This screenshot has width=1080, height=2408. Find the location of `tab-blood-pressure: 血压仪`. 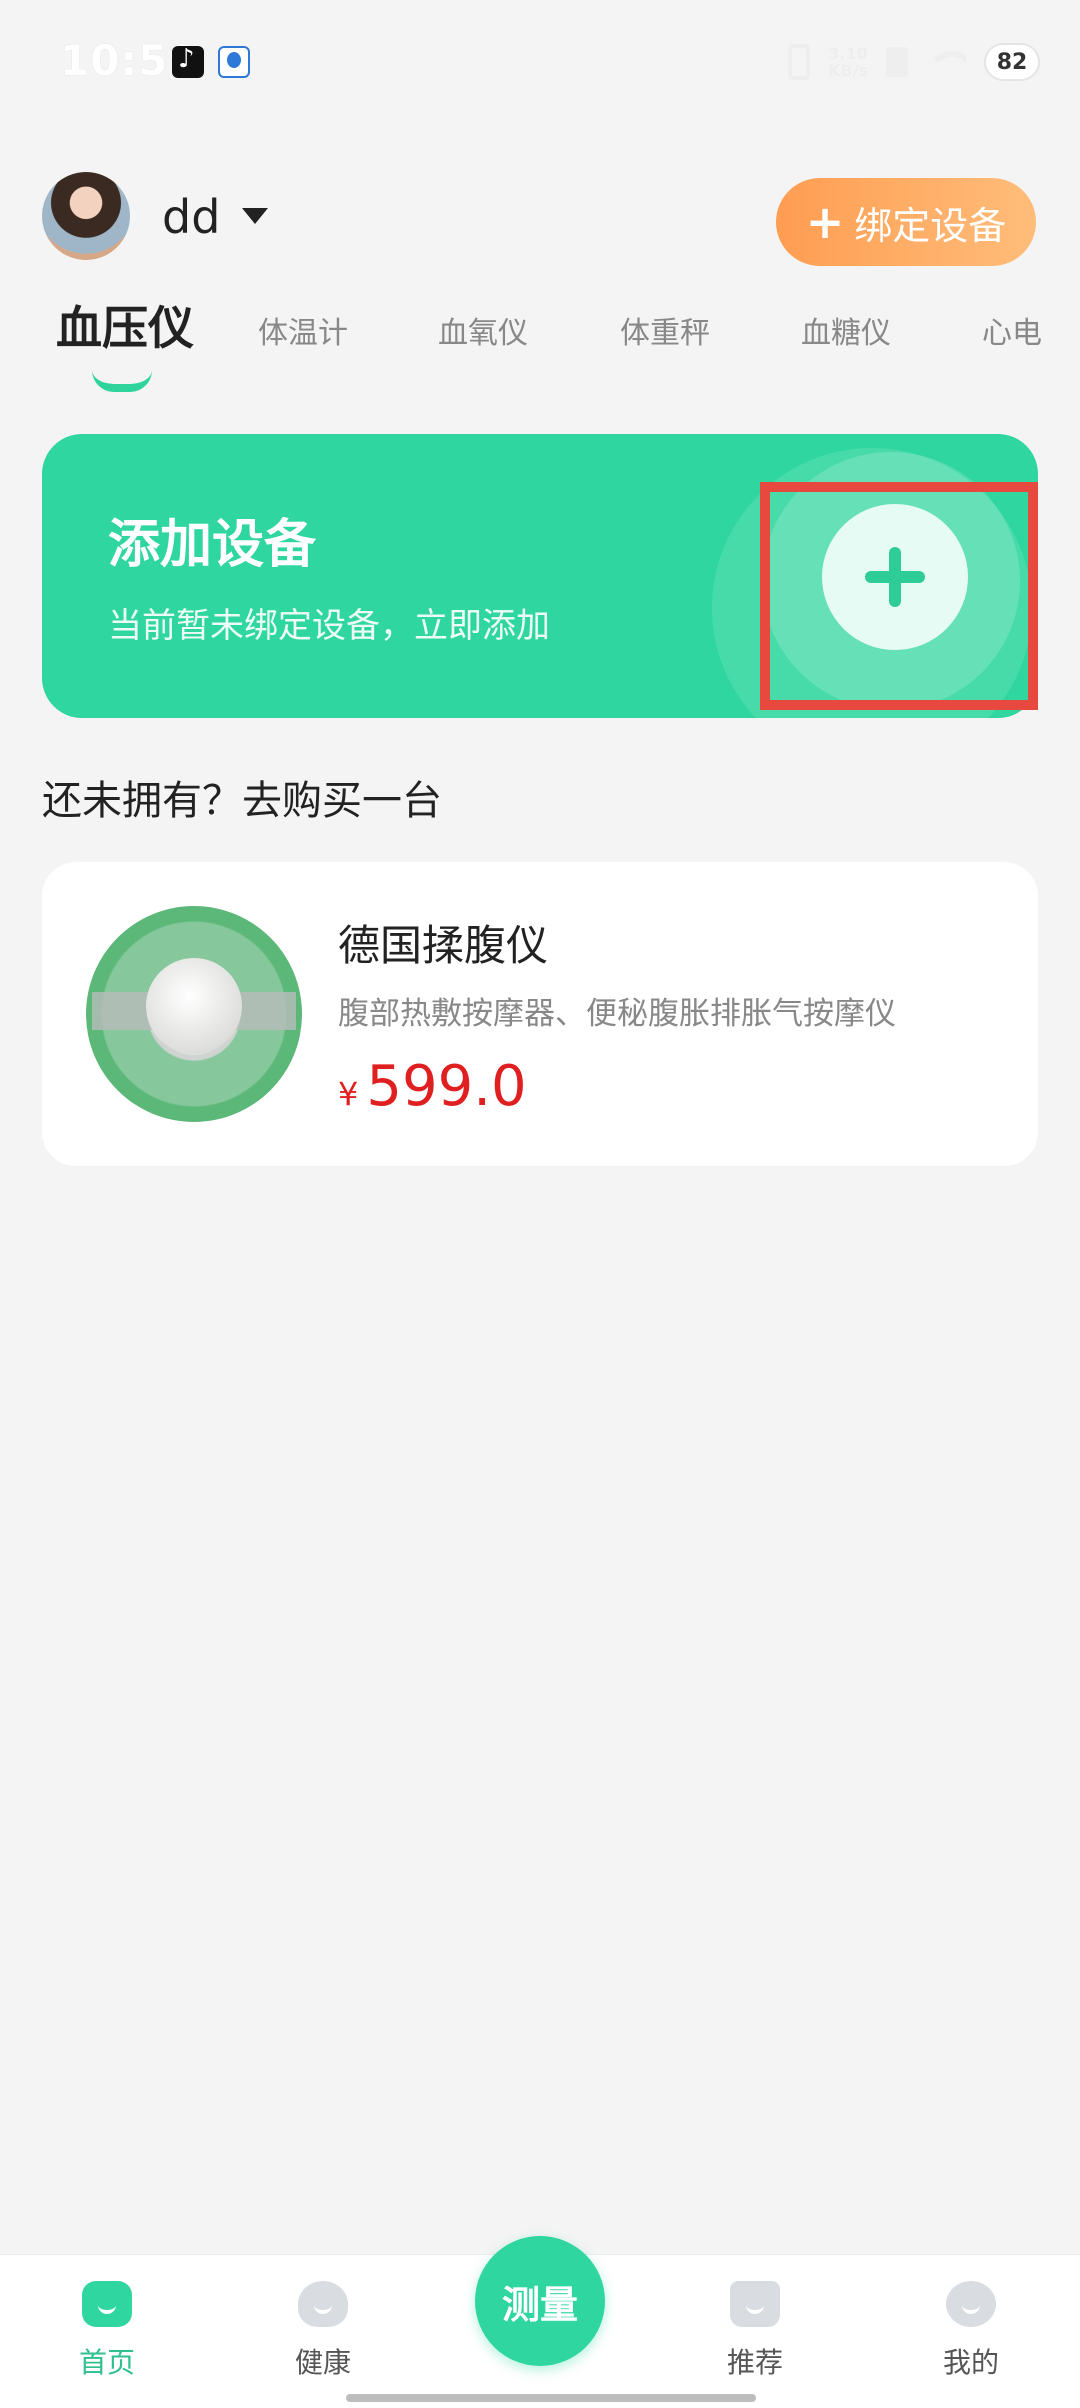

tab-blood-pressure: 血压仪 is located at coordinates (125, 325).